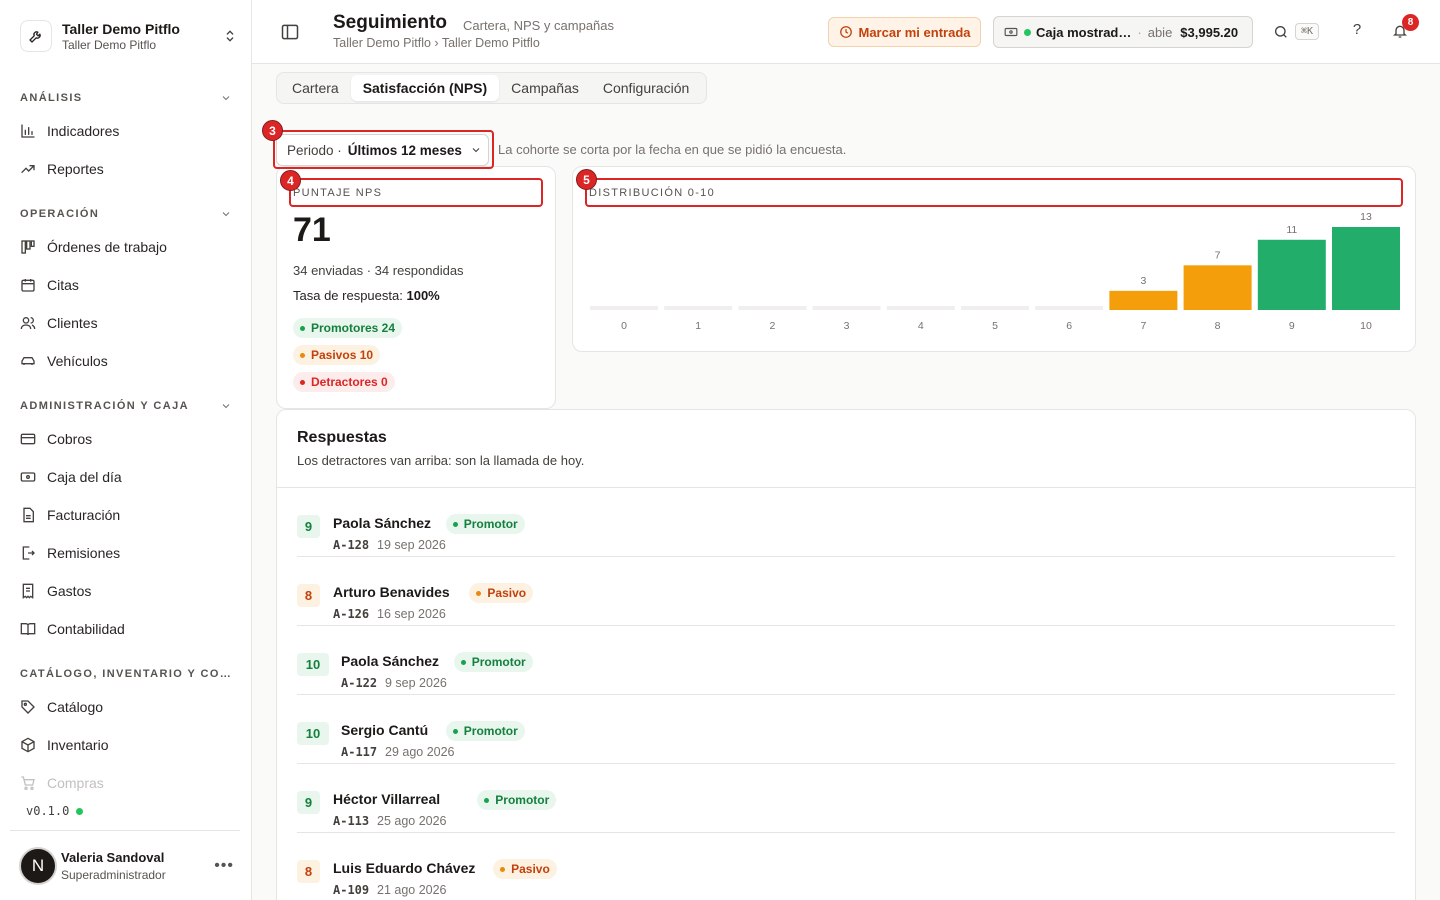 This screenshot has height=900, width=1440. Describe the element at coordinates (351, 545) in the screenshot. I see `response-order-code: A-128` at that location.